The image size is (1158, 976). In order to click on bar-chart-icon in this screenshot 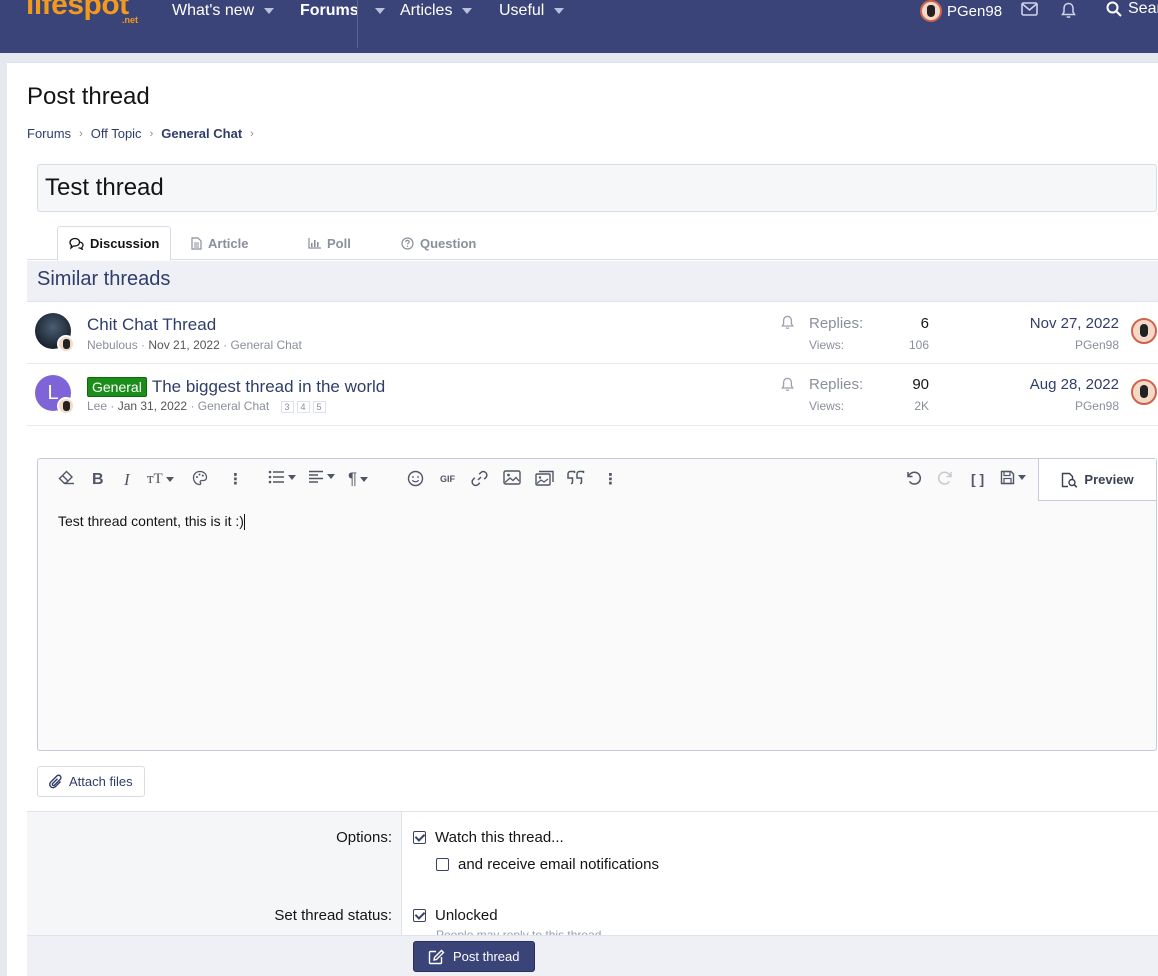, I will do `click(314, 243)`.